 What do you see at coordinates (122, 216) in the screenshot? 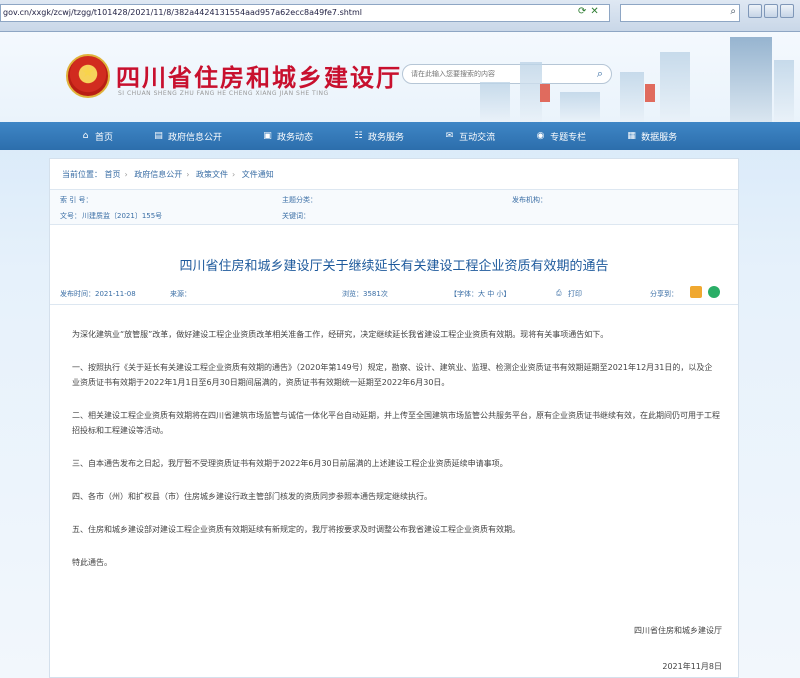
I see `docno-value: 川建质监〔2021〕155号` at bounding box center [122, 216].